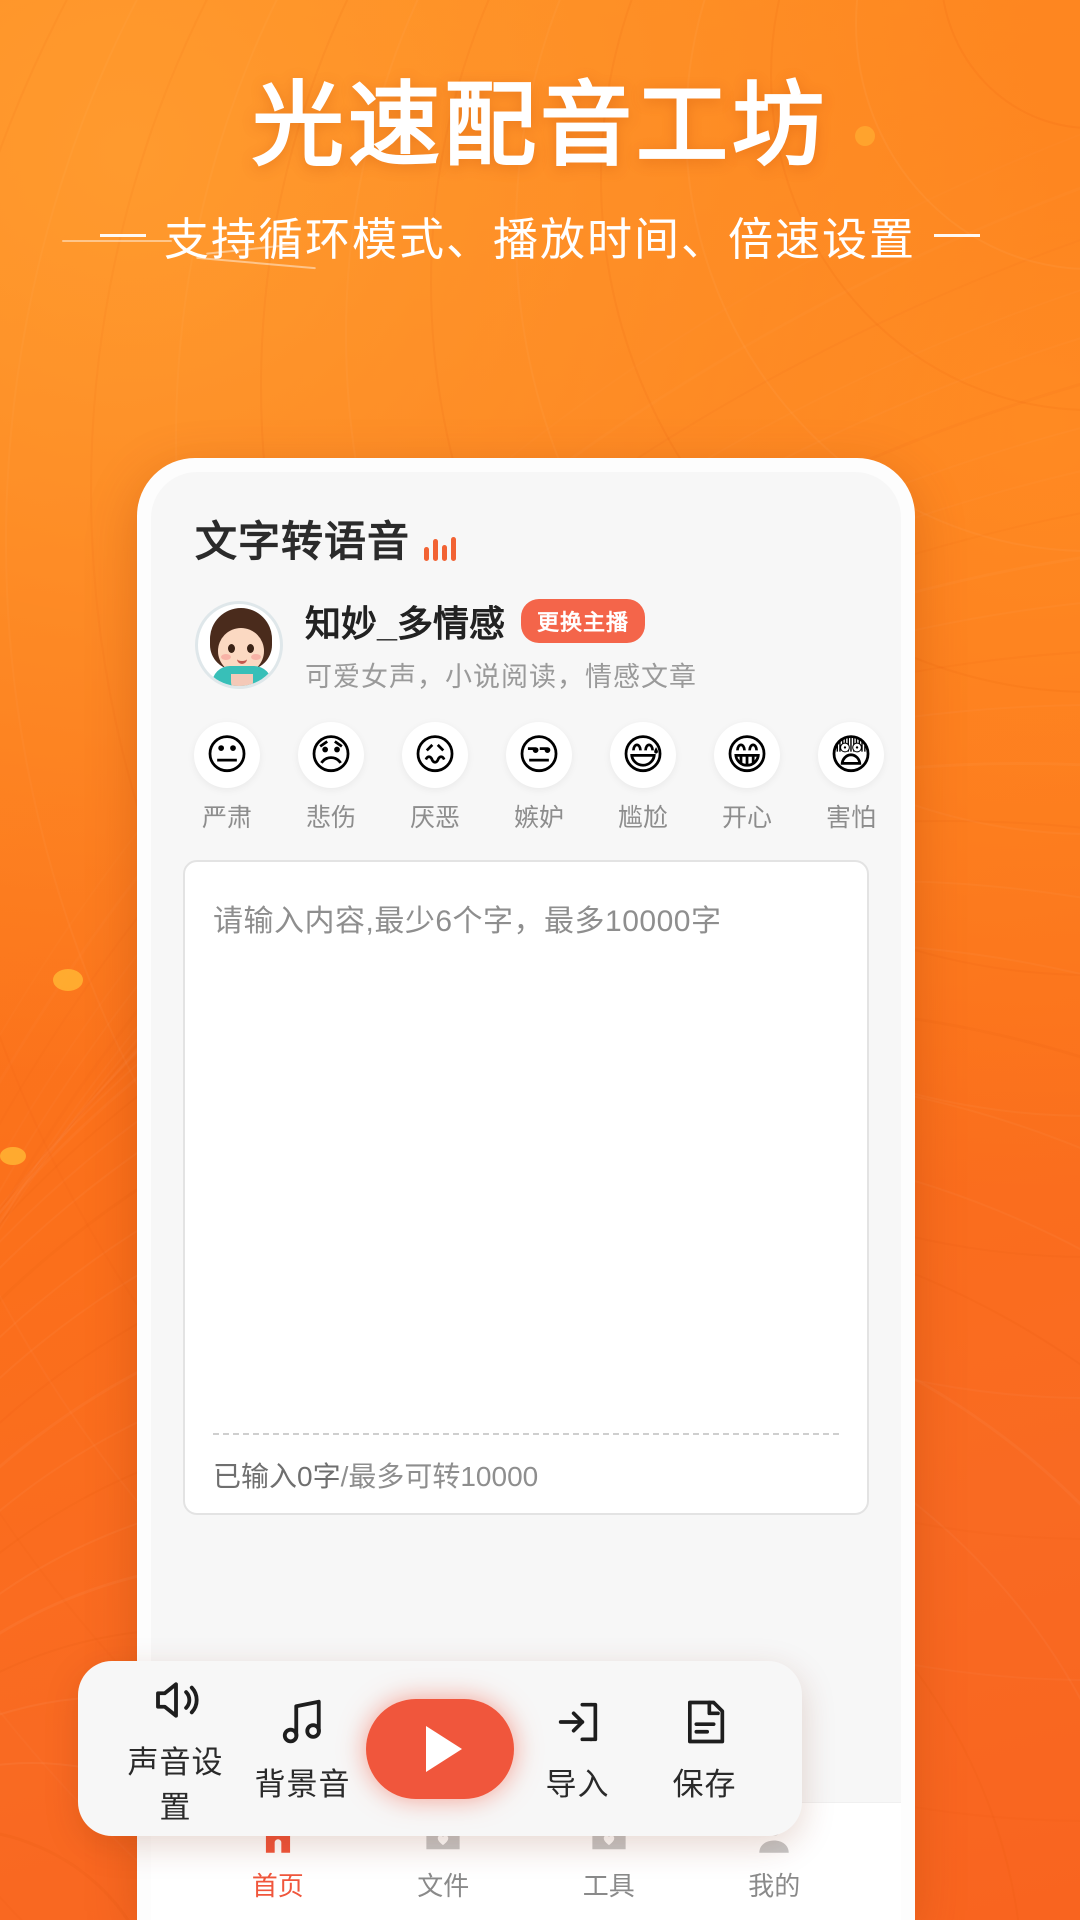  What do you see at coordinates (577, 1784) in the screenshot?
I see `import-label: 导入` at bounding box center [577, 1784].